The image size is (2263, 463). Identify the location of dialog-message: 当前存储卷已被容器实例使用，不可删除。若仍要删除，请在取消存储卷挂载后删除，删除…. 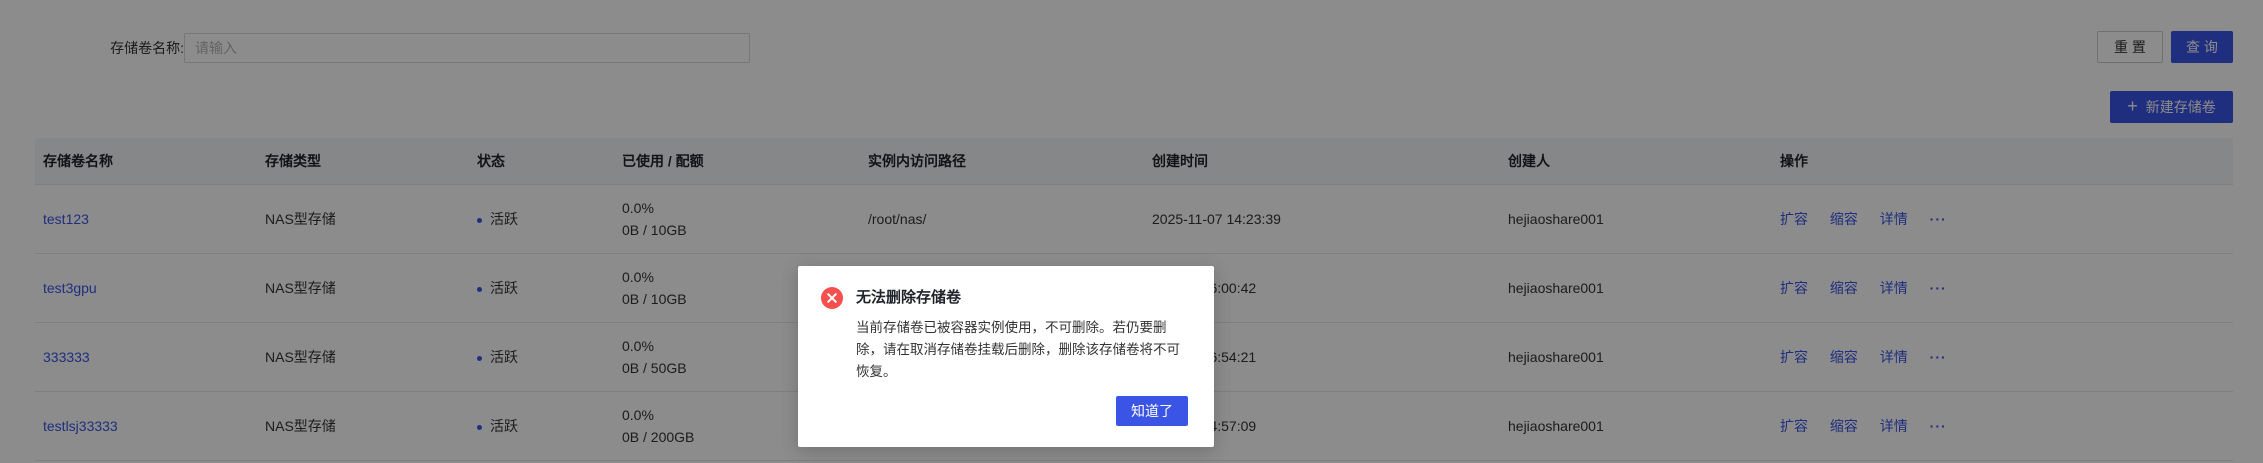
(1018, 349).